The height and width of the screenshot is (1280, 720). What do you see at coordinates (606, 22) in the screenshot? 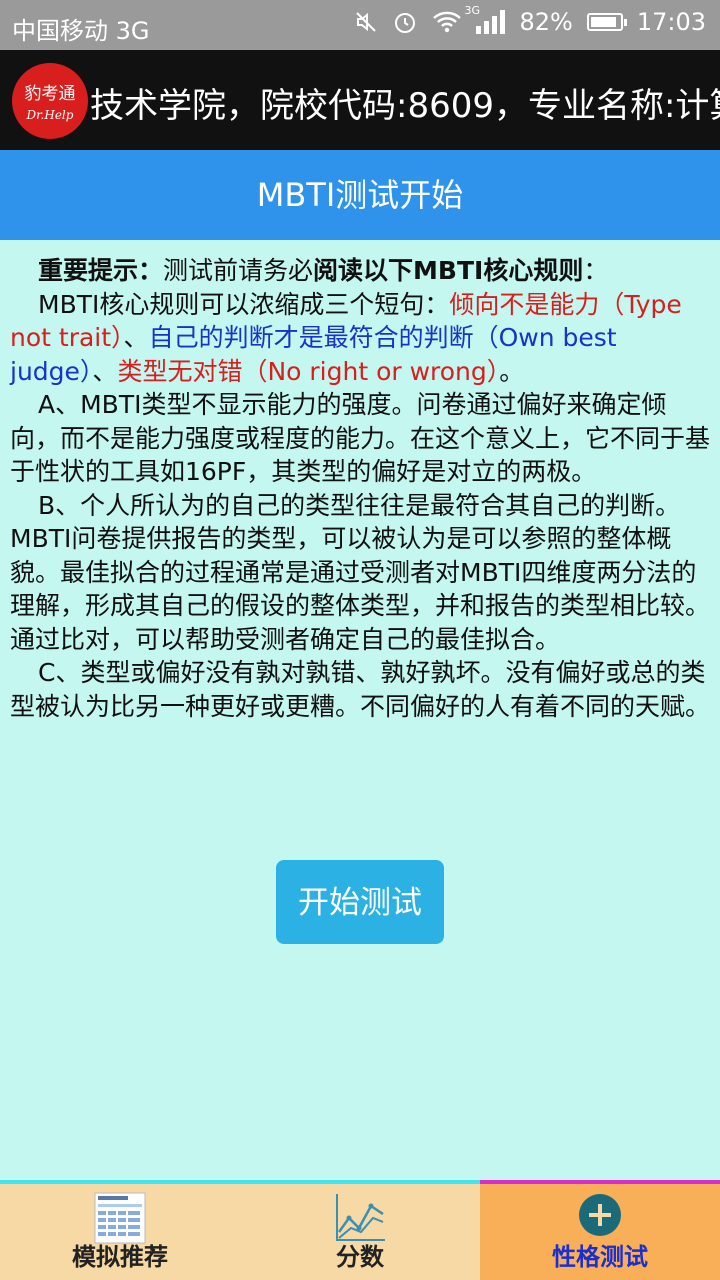
I see `battery-icon` at bounding box center [606, 22].